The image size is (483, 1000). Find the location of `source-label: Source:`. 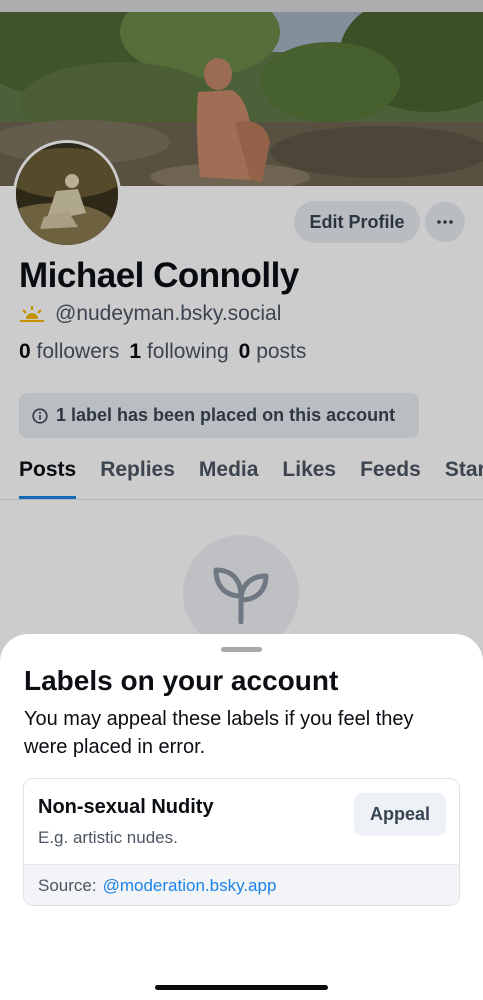

source-label: Source: is located at coordinates (67, 885).